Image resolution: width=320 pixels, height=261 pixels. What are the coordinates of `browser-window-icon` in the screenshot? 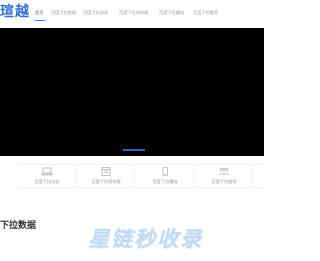 It's located at (106, 171).